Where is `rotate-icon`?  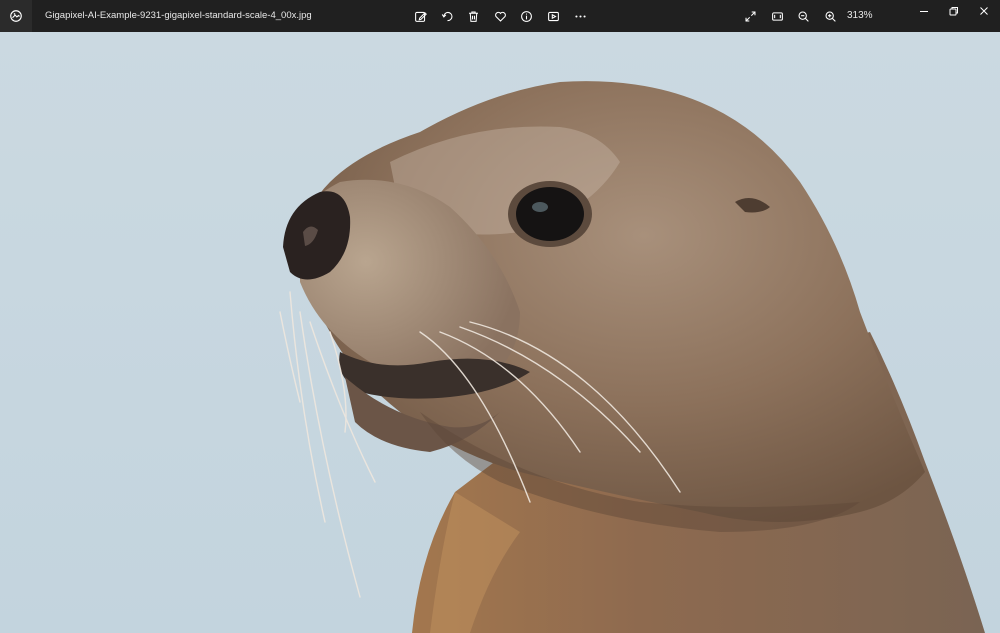
rotate-icon is located at coordinates (447, 16).